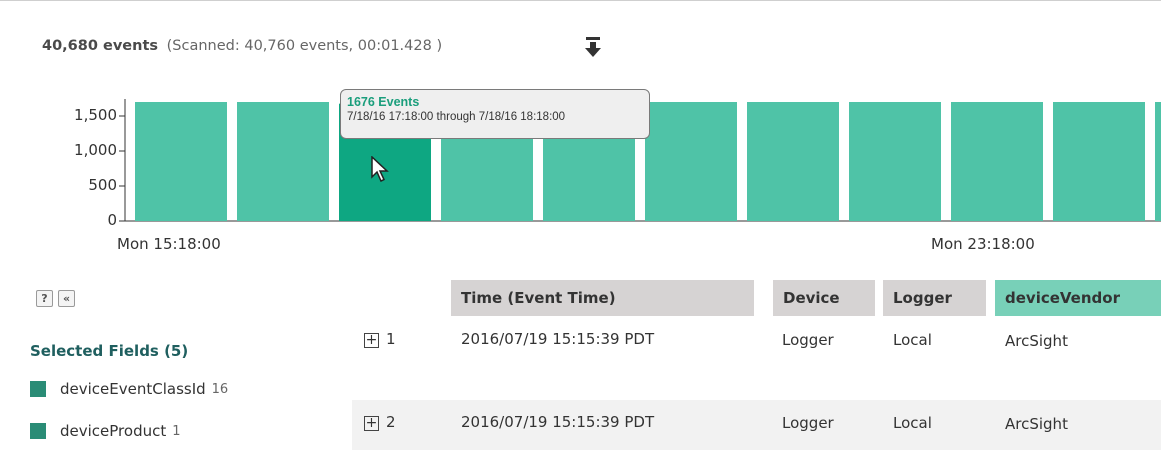 The width and height of the screenshot is (1161, 450). I want to click on field-item: deviceEventClassId 16, so click(129, 389).